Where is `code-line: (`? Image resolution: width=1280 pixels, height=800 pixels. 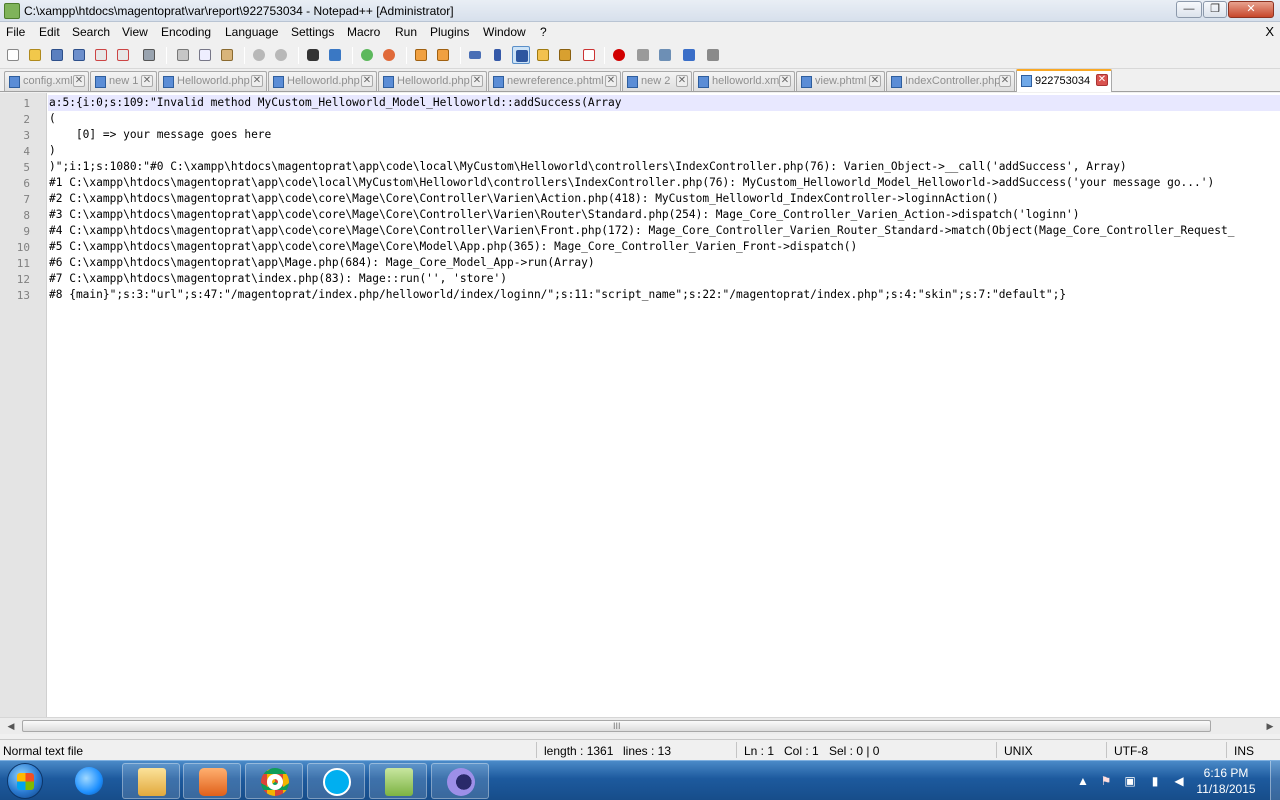 code-line: ( is located at coordinates (664, 119).